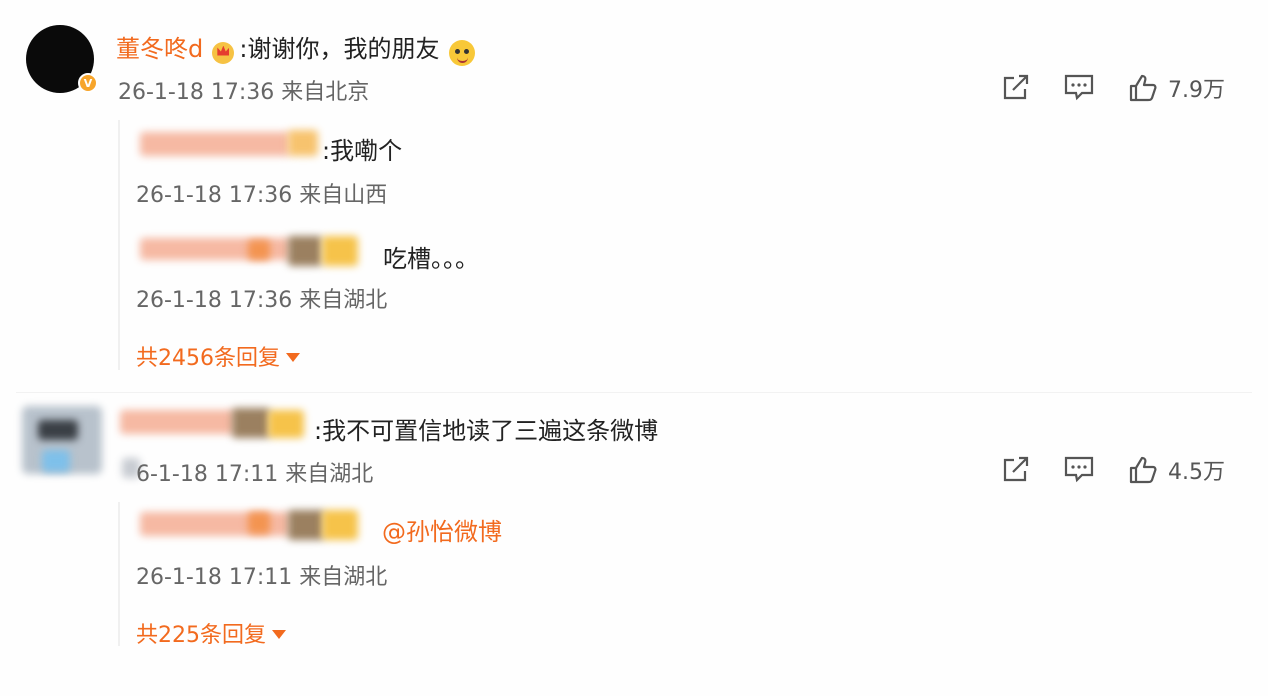 The height and width of the screenshot is (696, 1268). Describe the element at coordinates (362, 151) in the screenshot. I see `reply-text: :我嘞个` at that location.